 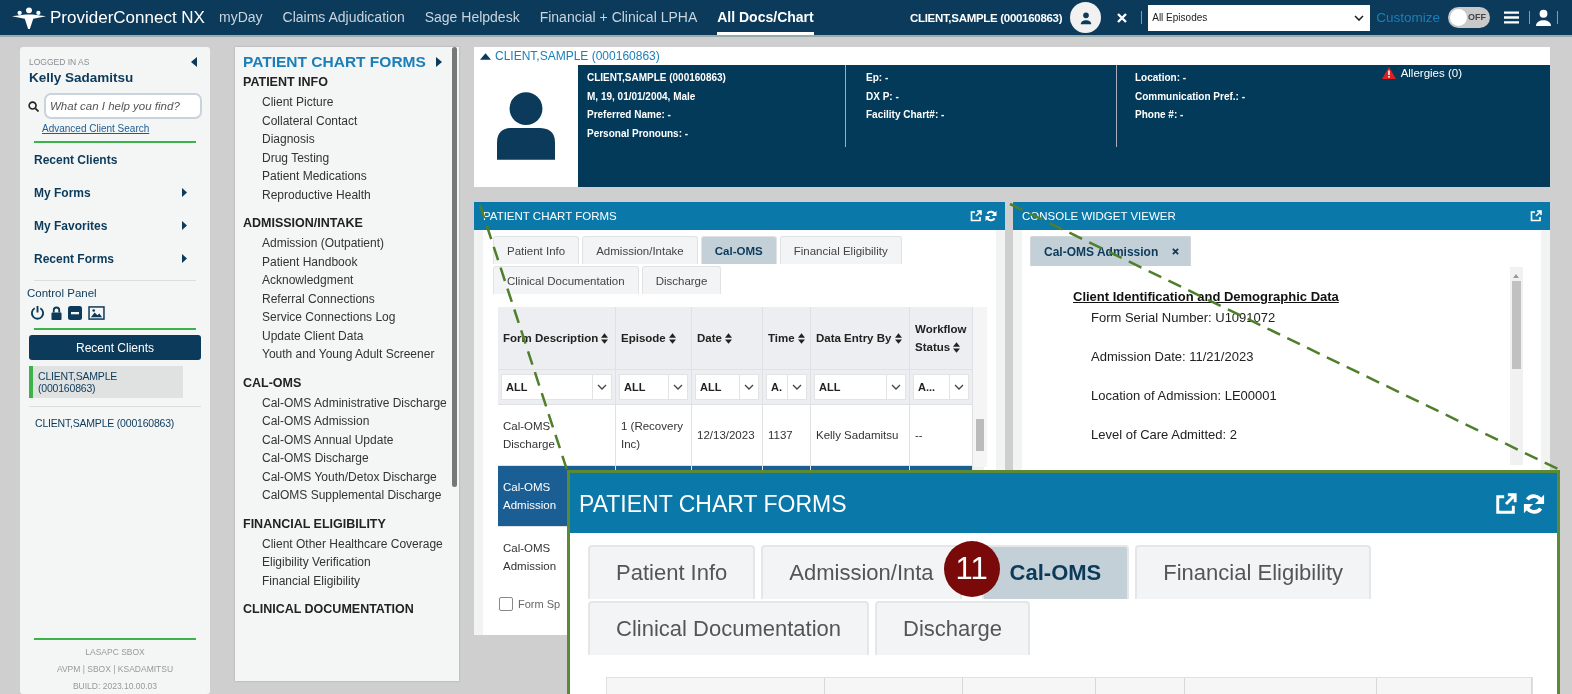 What do you see at coordinates (340, 476) in the screenshot?
I see `form-link: Cal-OMS Youth/Detox Discharge` at bounding box center [340, 476].